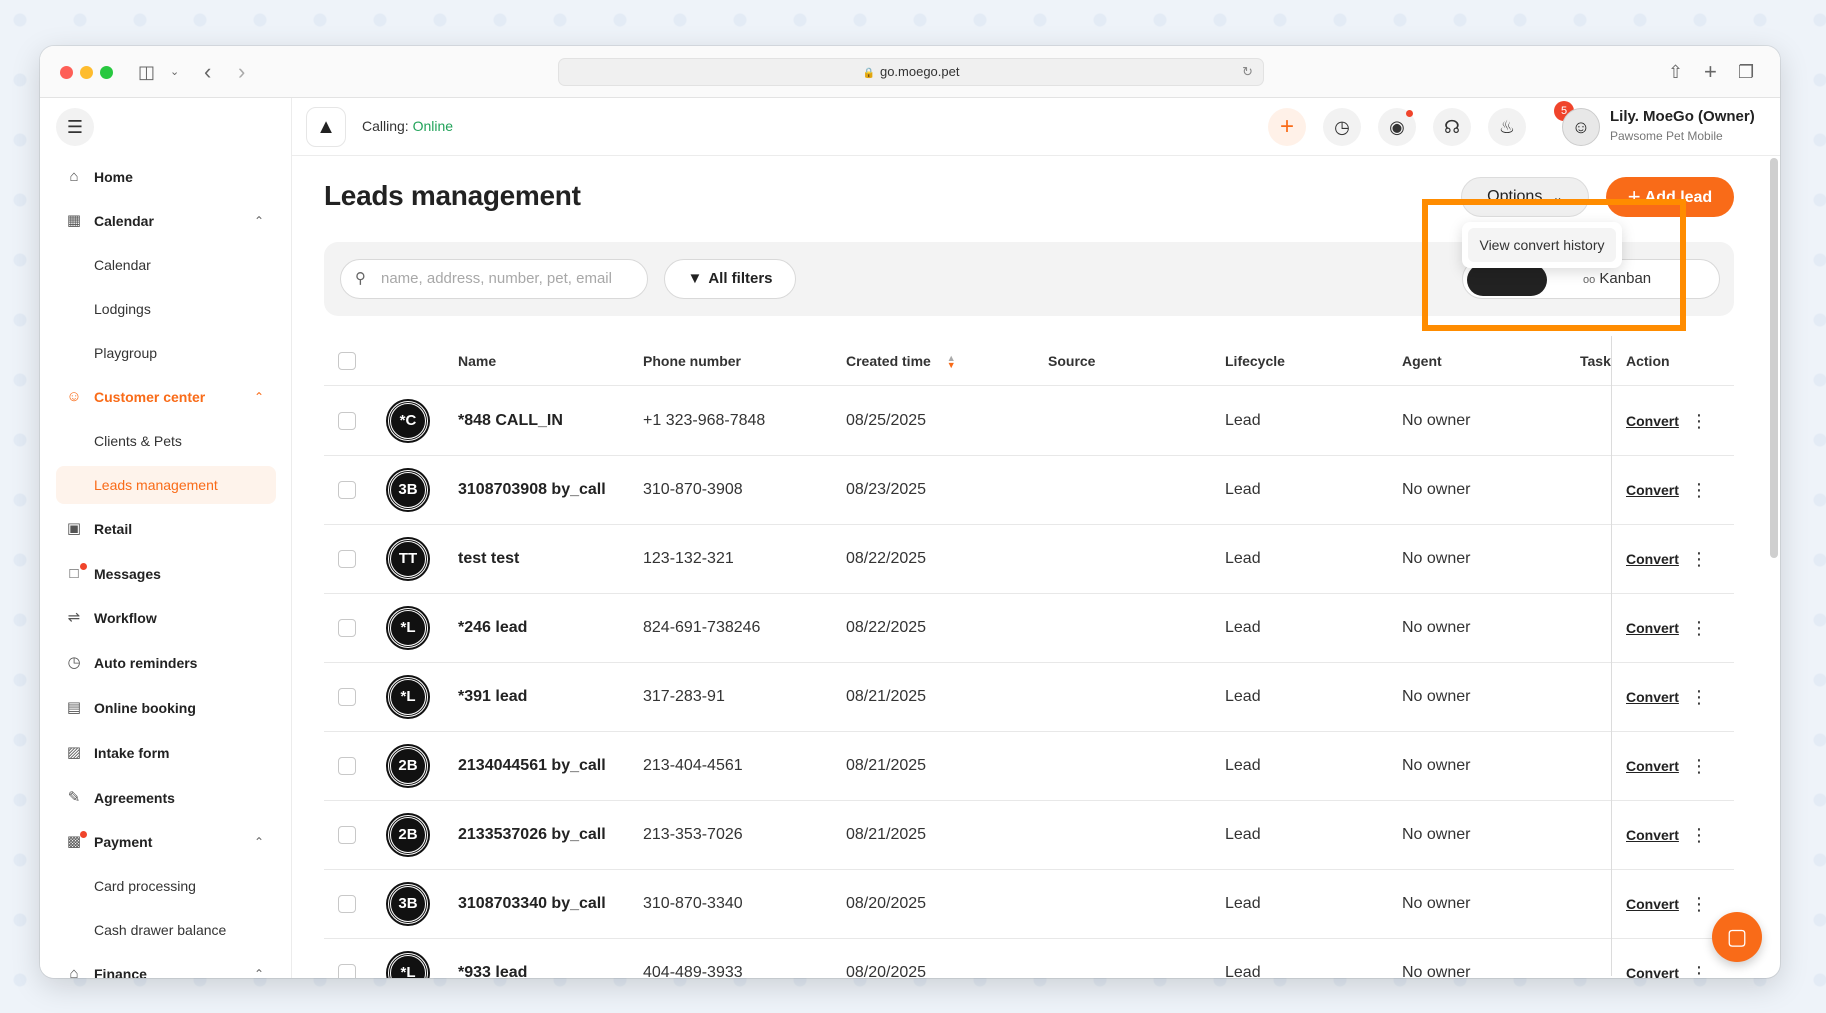 The width and height of the screenshot is (1826, 1013). What do you see at coordinates (692, 361) in the screenshot?
I see `column-header-phone: Phone number` at bounding box center [692, 361].